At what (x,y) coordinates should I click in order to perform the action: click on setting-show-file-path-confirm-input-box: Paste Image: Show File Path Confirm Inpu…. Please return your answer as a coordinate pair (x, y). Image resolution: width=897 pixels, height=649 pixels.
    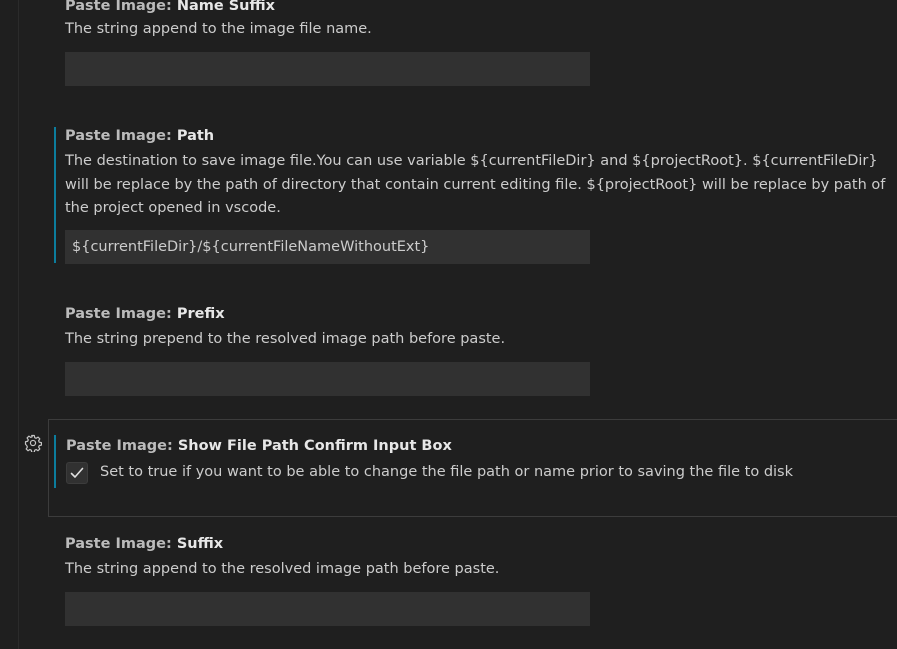
    Looking at the image, I should click on (472, 468).